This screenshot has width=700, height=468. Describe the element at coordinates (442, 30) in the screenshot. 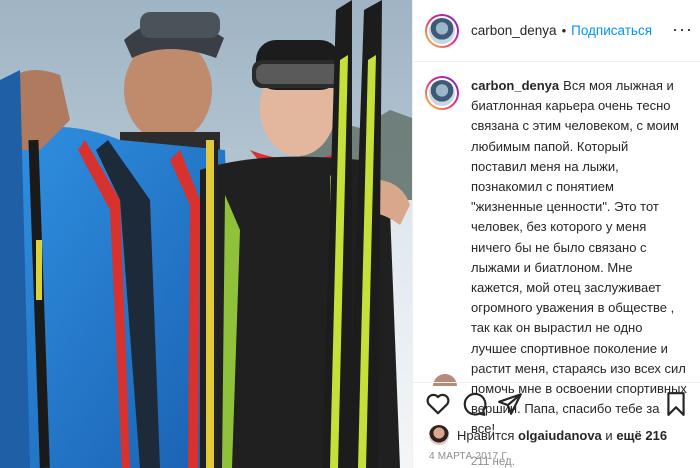

I see `author-avatar` at that location.